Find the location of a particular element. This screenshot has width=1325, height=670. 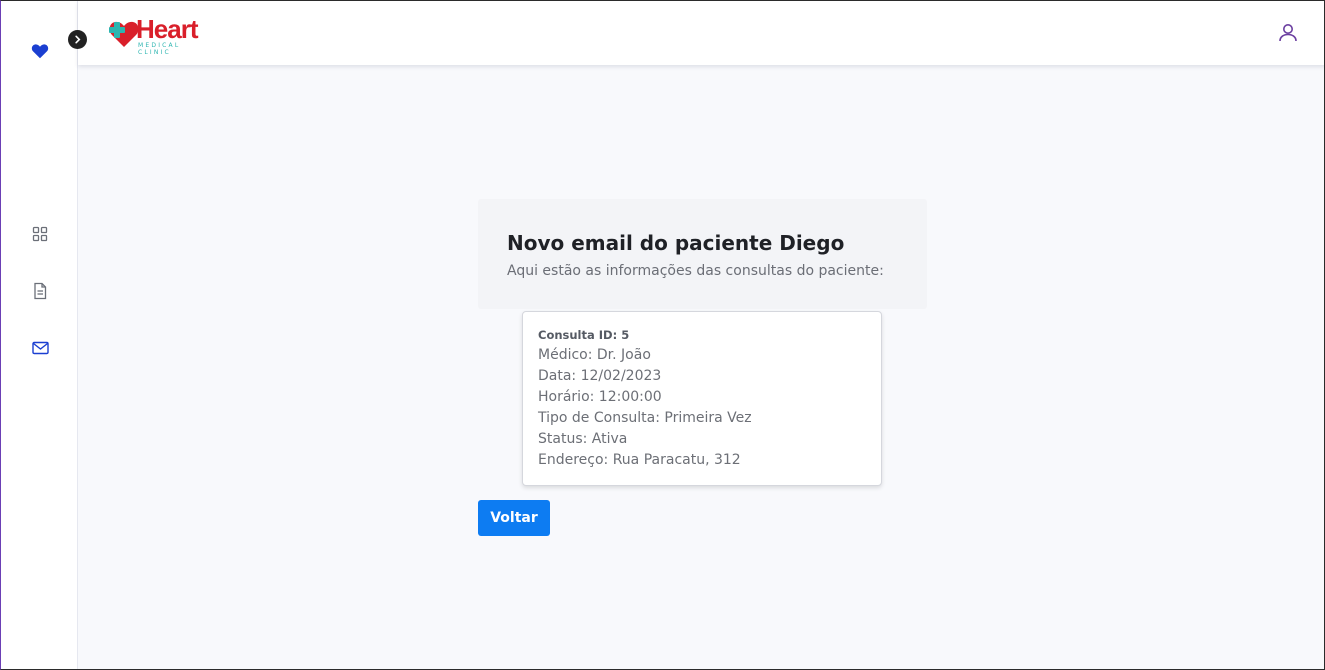

logo-tagline: MEDICAL CLINIC is located at coordinates (159, 49).